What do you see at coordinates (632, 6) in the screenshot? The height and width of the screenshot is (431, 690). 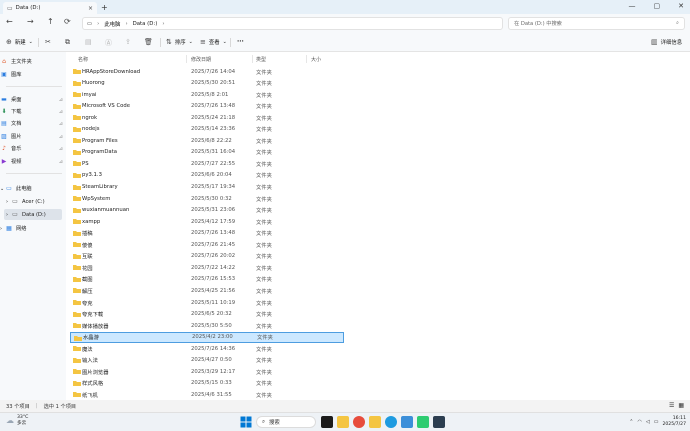 I see `minimize-button: —` at bounding box center [632, 6].